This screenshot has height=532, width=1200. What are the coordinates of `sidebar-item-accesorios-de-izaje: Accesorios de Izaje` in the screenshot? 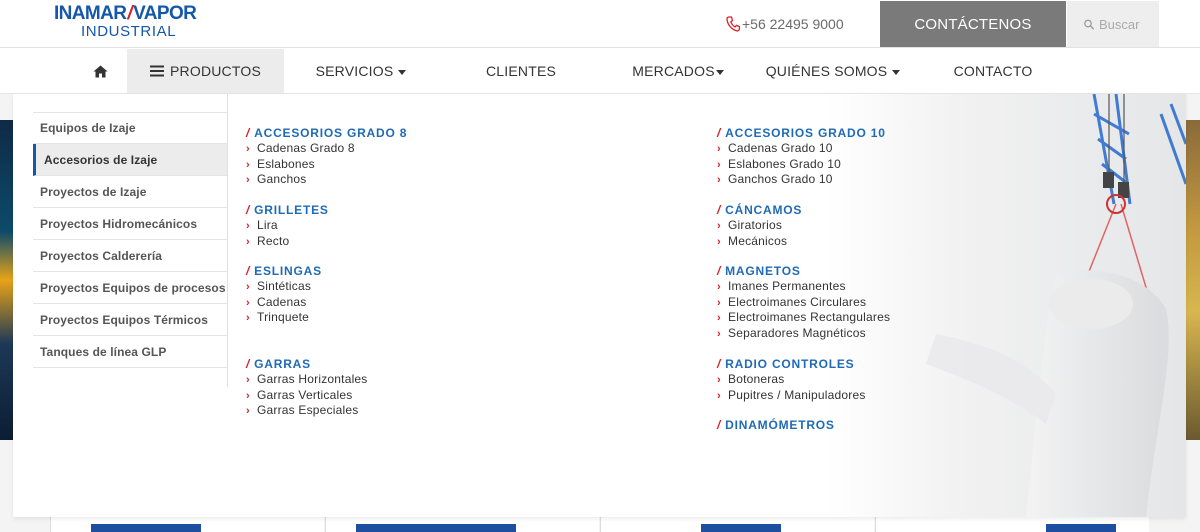 It's located at (130, 160).